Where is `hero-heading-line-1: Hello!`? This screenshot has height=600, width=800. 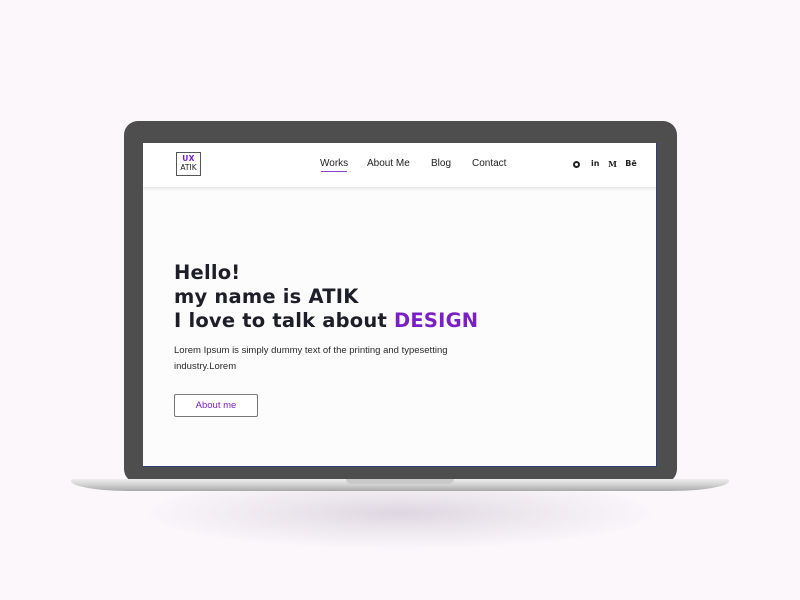 hero-heading-line-1: Hello! is located at coordinates (207, 272).